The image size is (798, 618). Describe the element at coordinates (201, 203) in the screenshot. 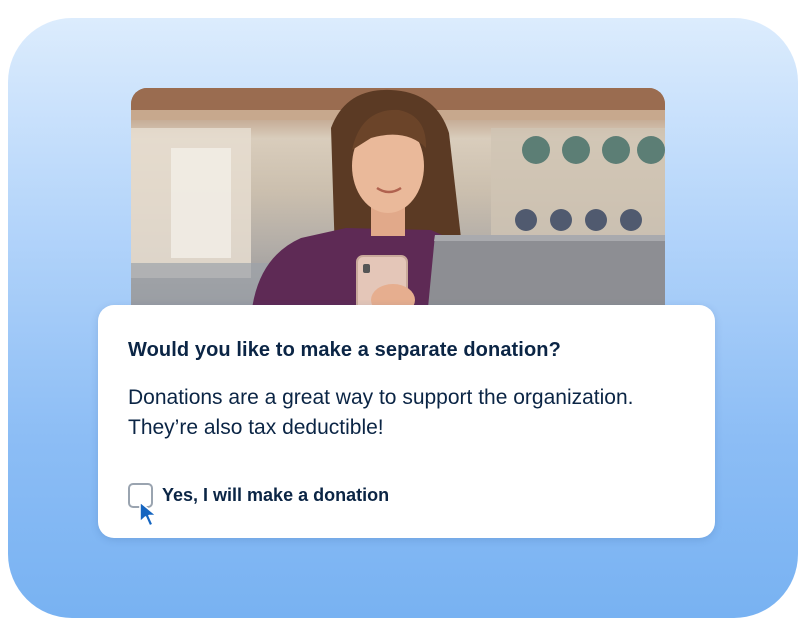

I see `shop-window-light` at that location.